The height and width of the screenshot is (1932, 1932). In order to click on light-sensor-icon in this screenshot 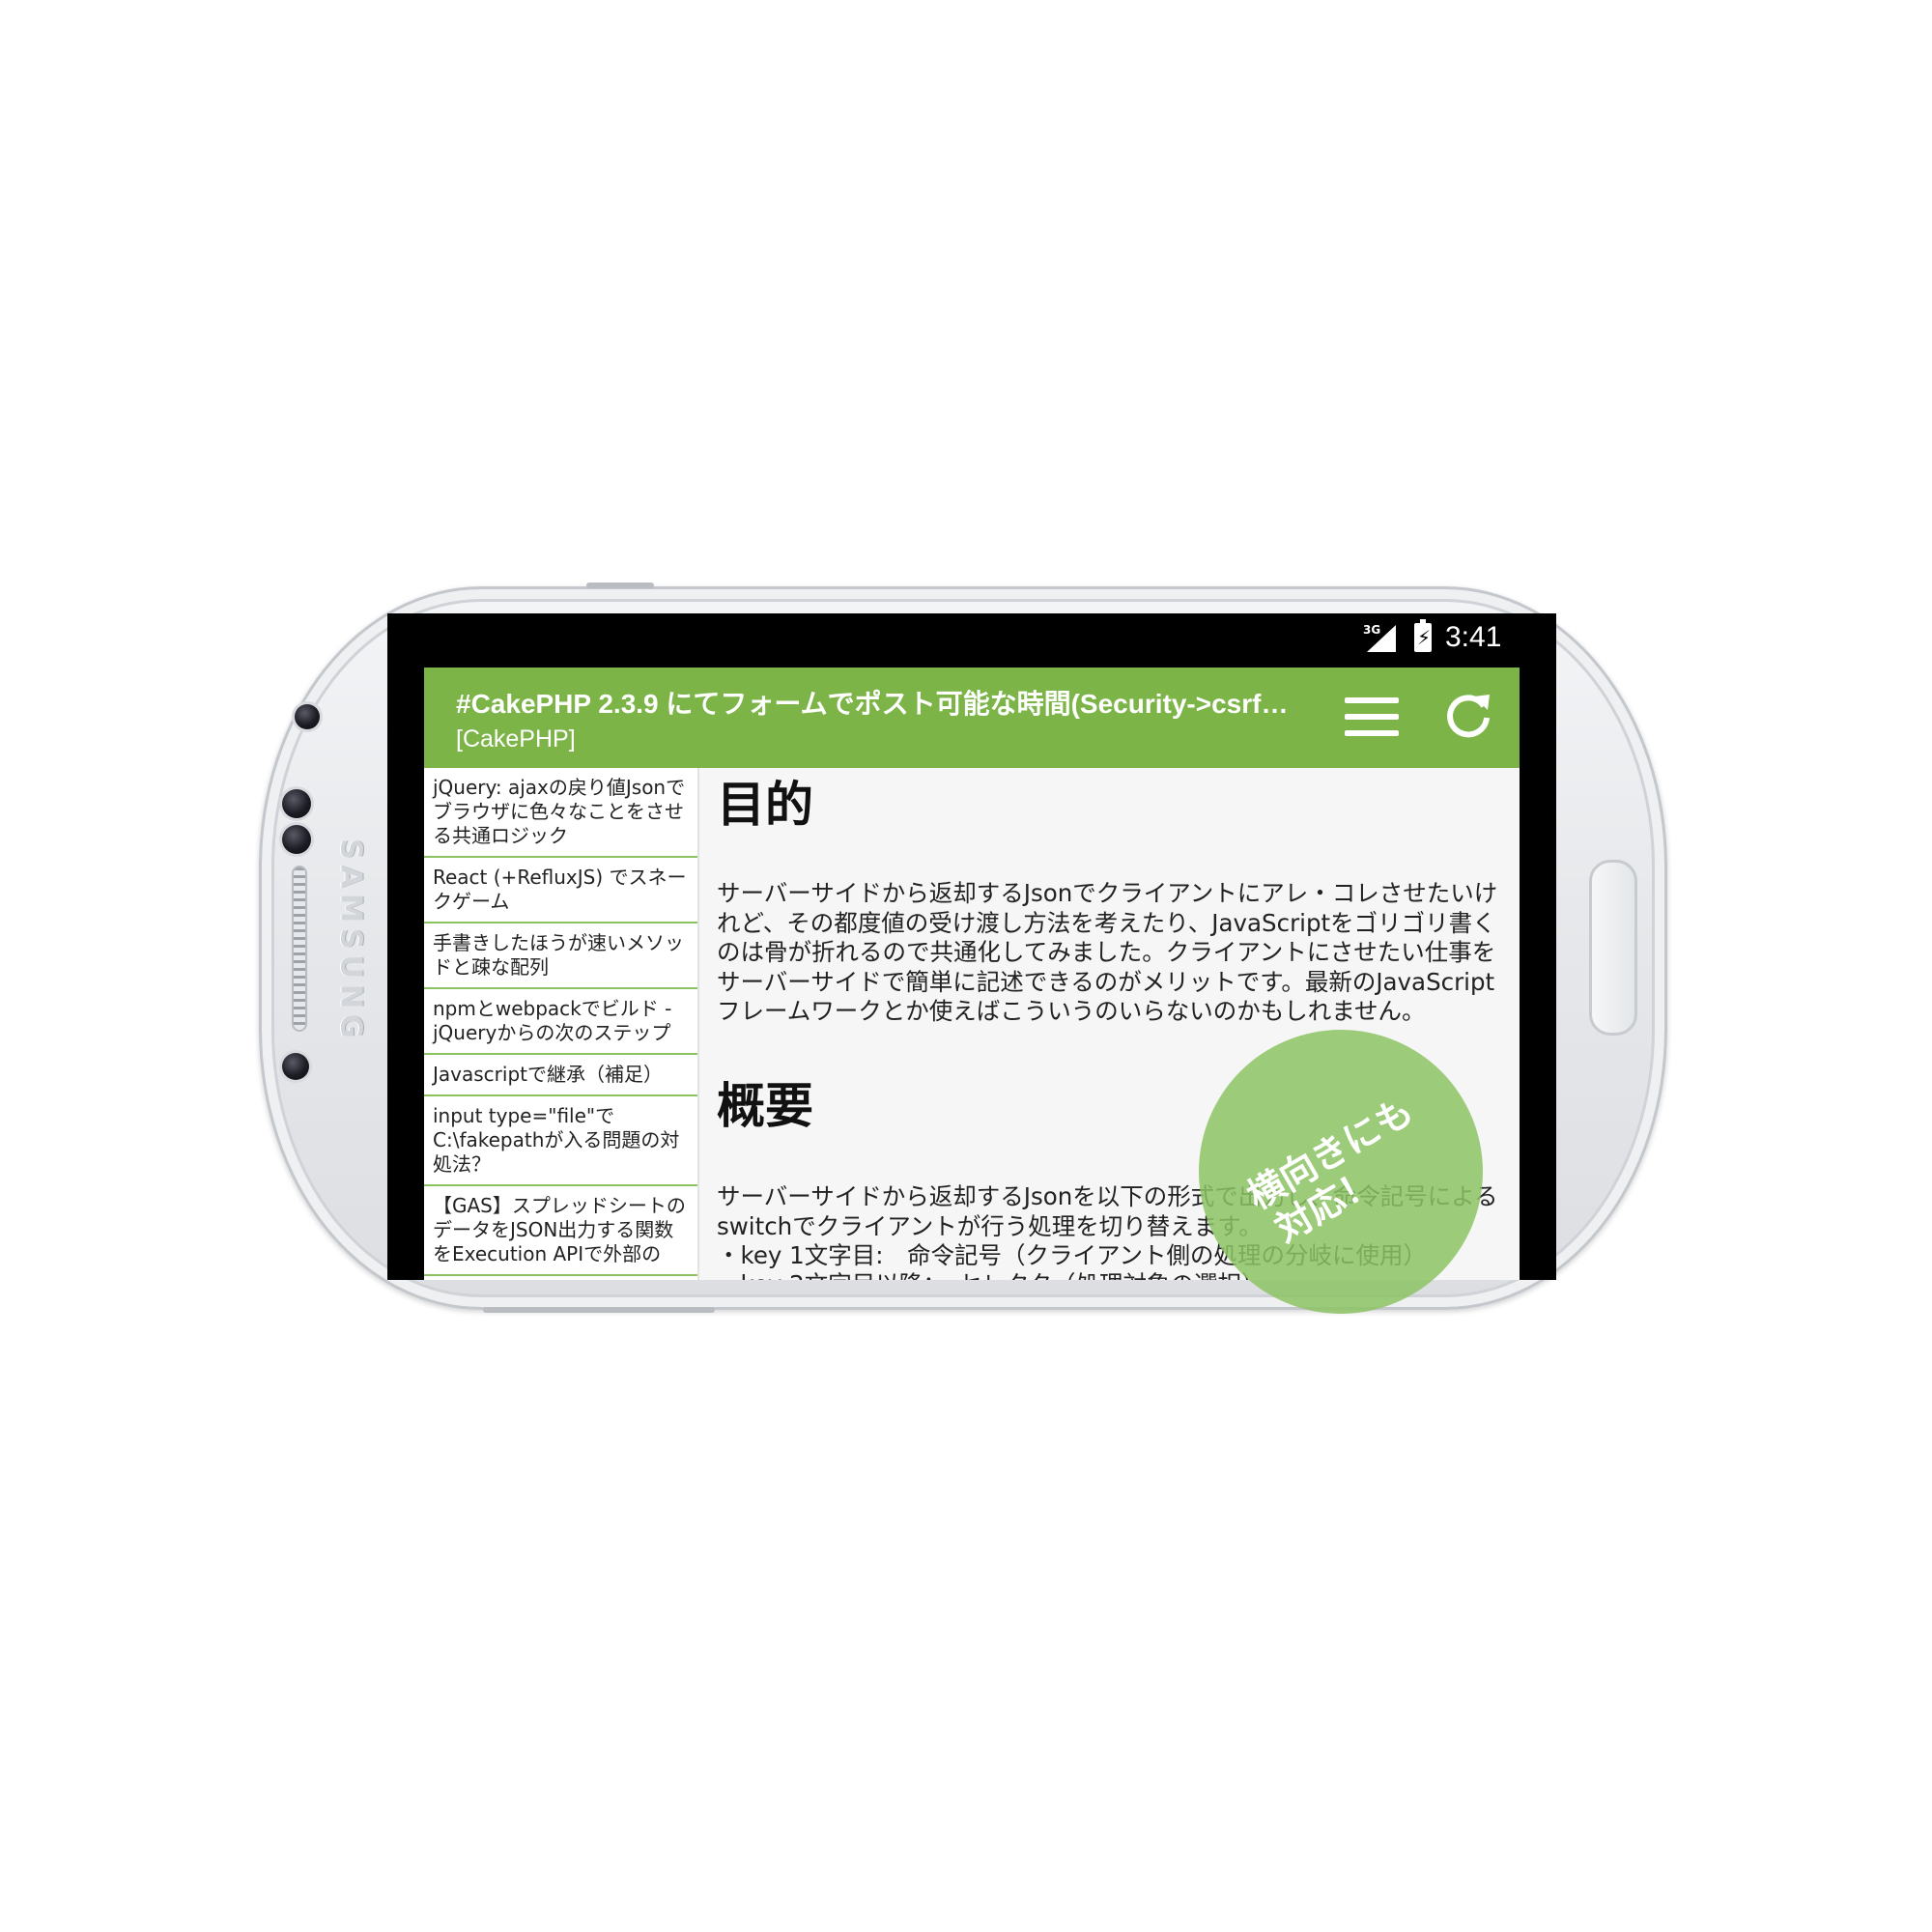, I will do `click(296, 839)`.